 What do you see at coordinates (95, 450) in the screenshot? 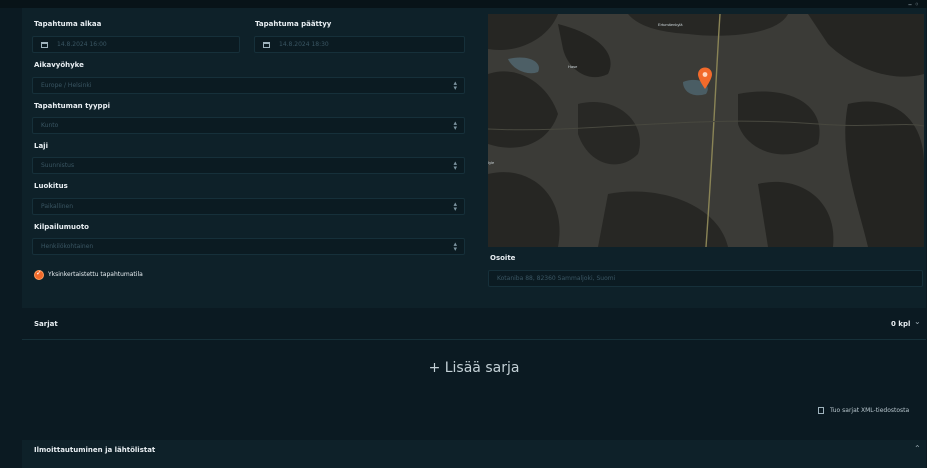
I see `registration-label: Ilmoittautuminen ja lähtölistat` at bounding box center [95, 450].